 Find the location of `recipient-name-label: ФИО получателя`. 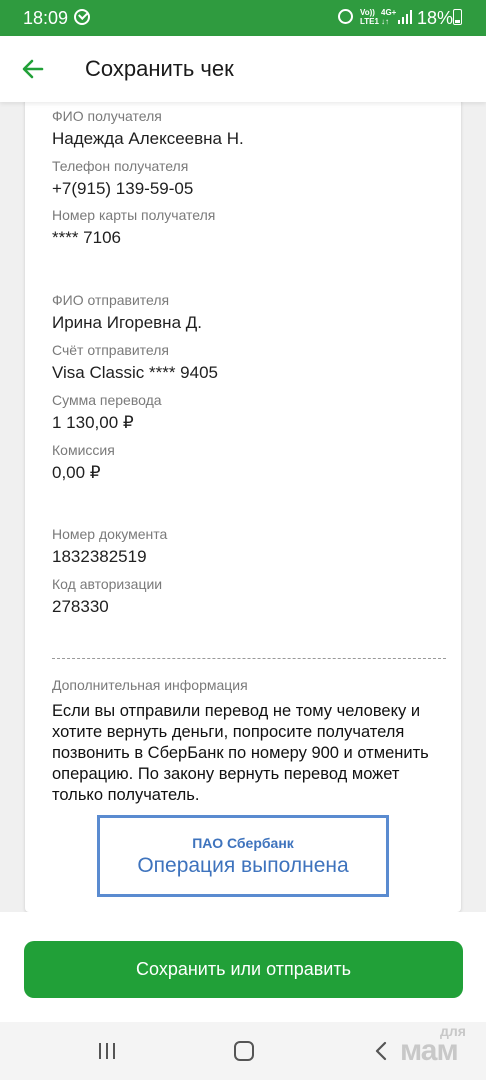

recipient-name-label: ФИО получателя is located at coordinates (107, 116).